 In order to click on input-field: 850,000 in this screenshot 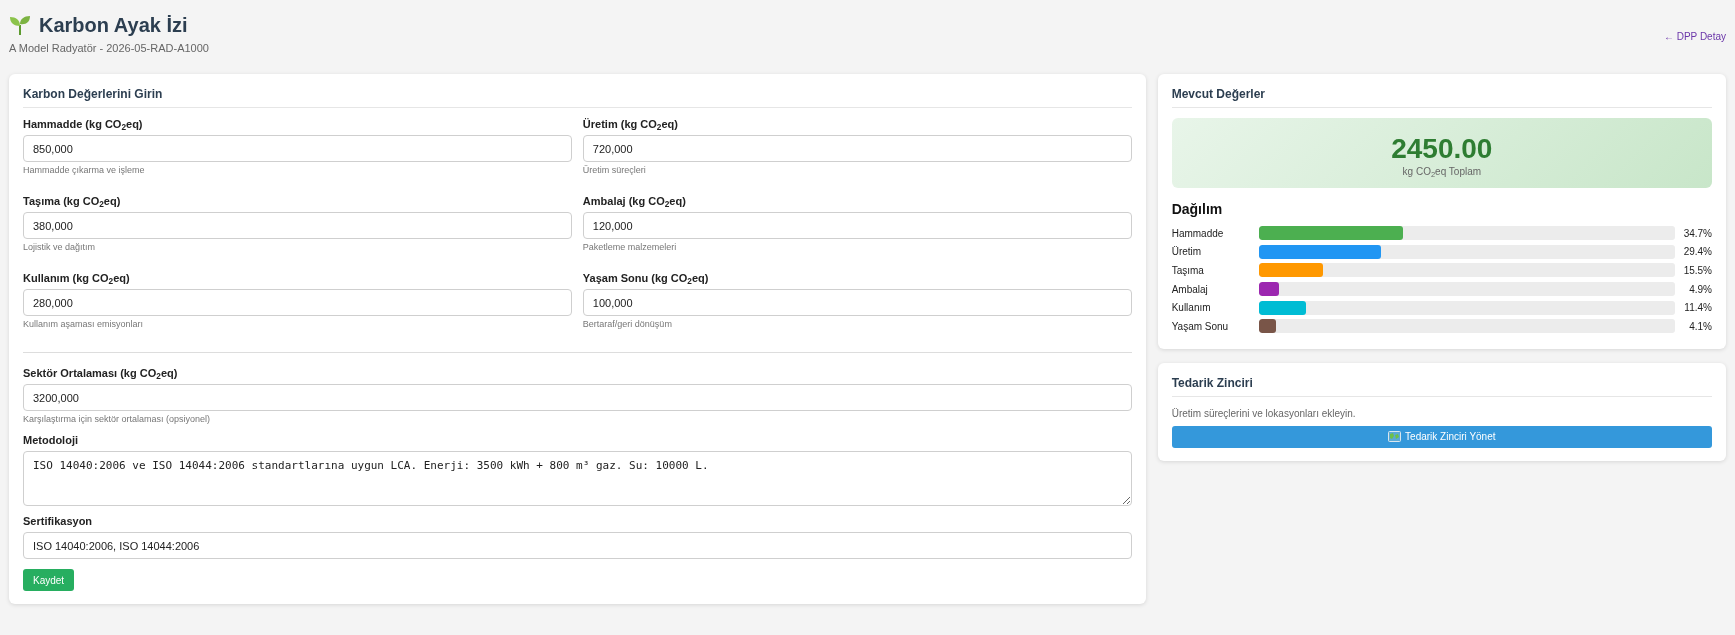, I will do `click(297, 148)`.